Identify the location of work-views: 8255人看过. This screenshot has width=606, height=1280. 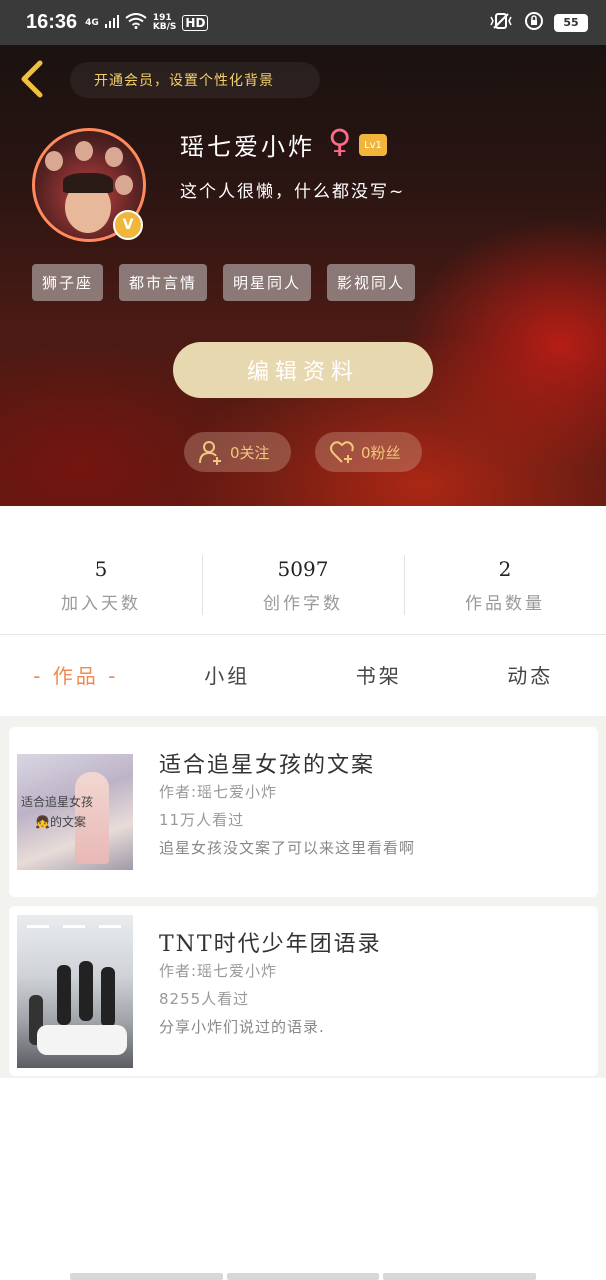
(204, 999).